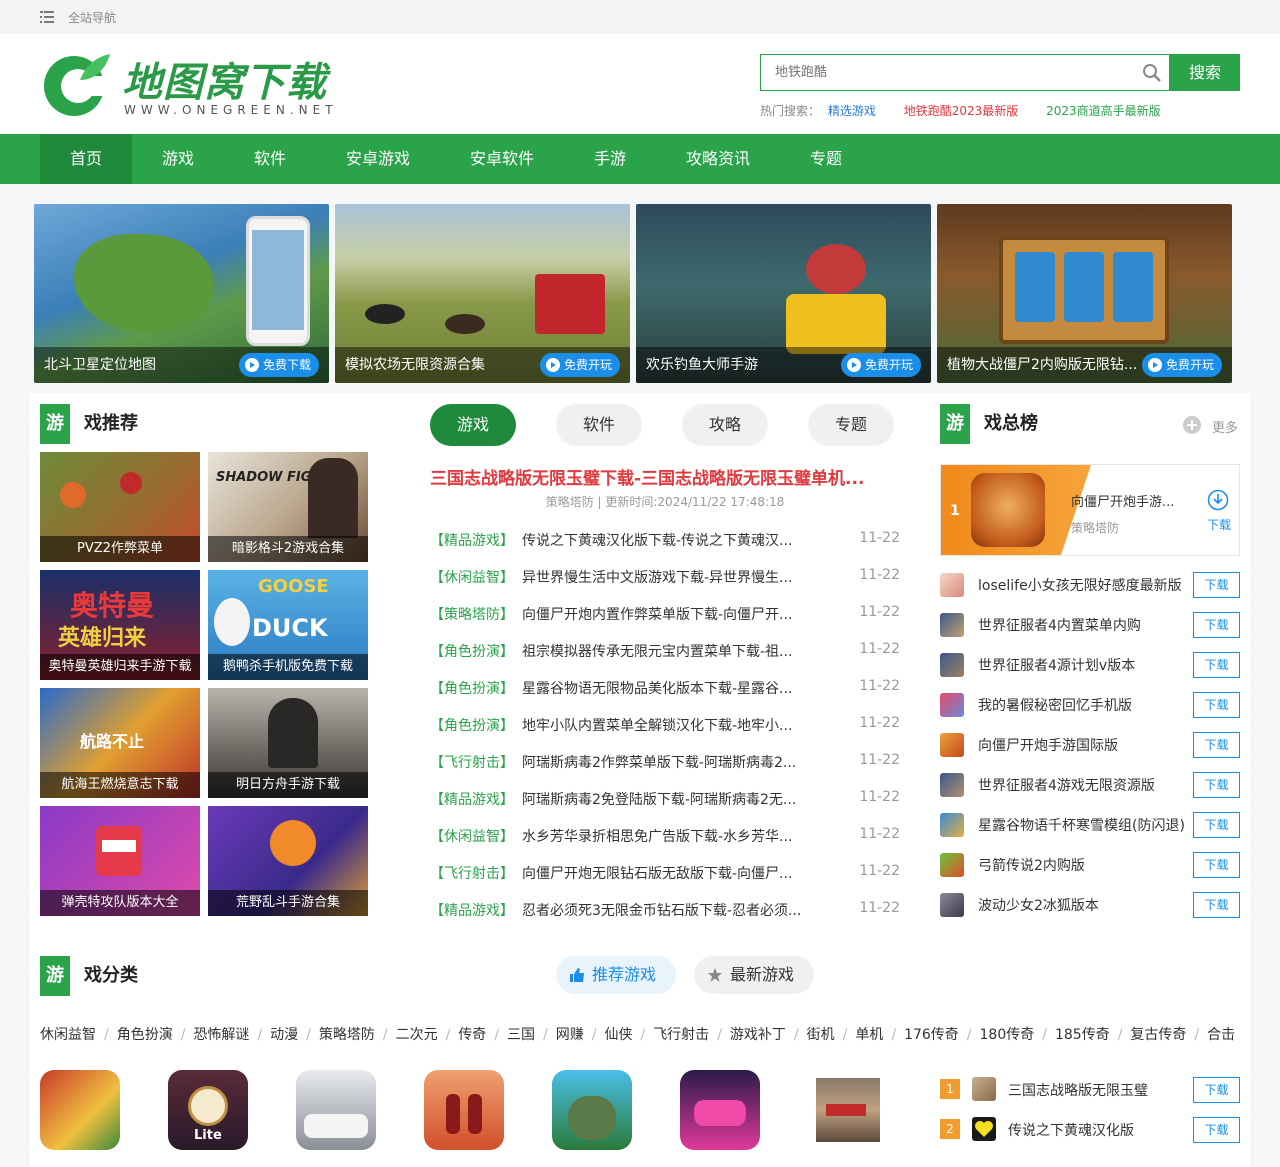 The width and height of the screenshot is (1280, 1167). Describe the element at coordinates (178, 159) in the screenshot. I see `nav-item-games: 游戏` at that location.